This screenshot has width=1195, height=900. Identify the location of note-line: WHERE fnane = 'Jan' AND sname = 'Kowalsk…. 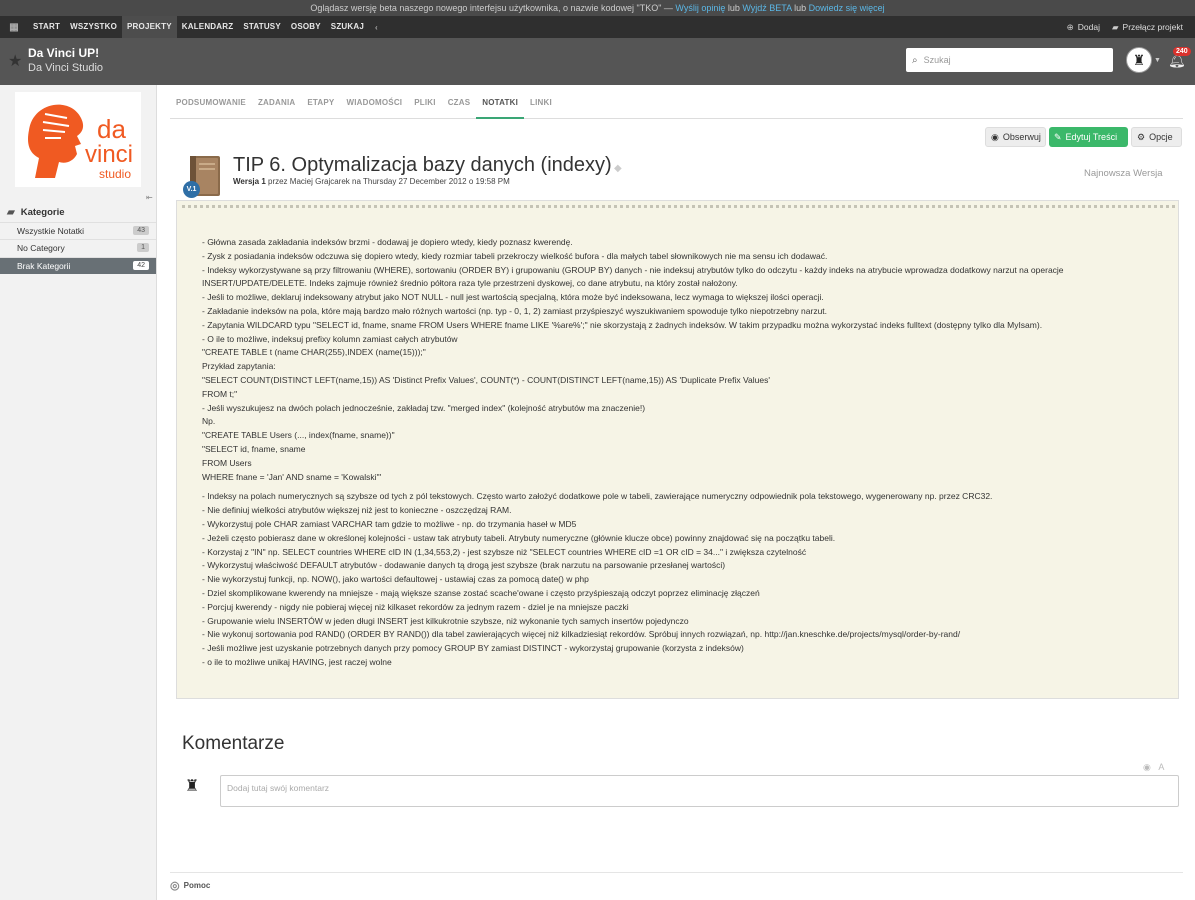
(292, 476).